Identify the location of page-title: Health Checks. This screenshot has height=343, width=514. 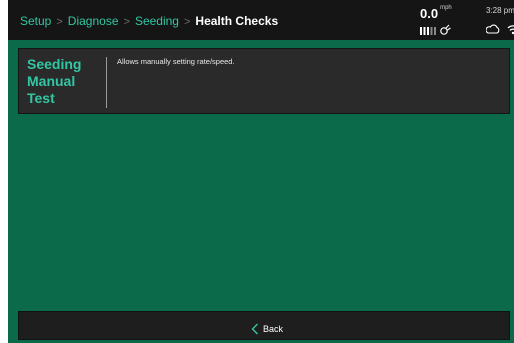
(237, 21).